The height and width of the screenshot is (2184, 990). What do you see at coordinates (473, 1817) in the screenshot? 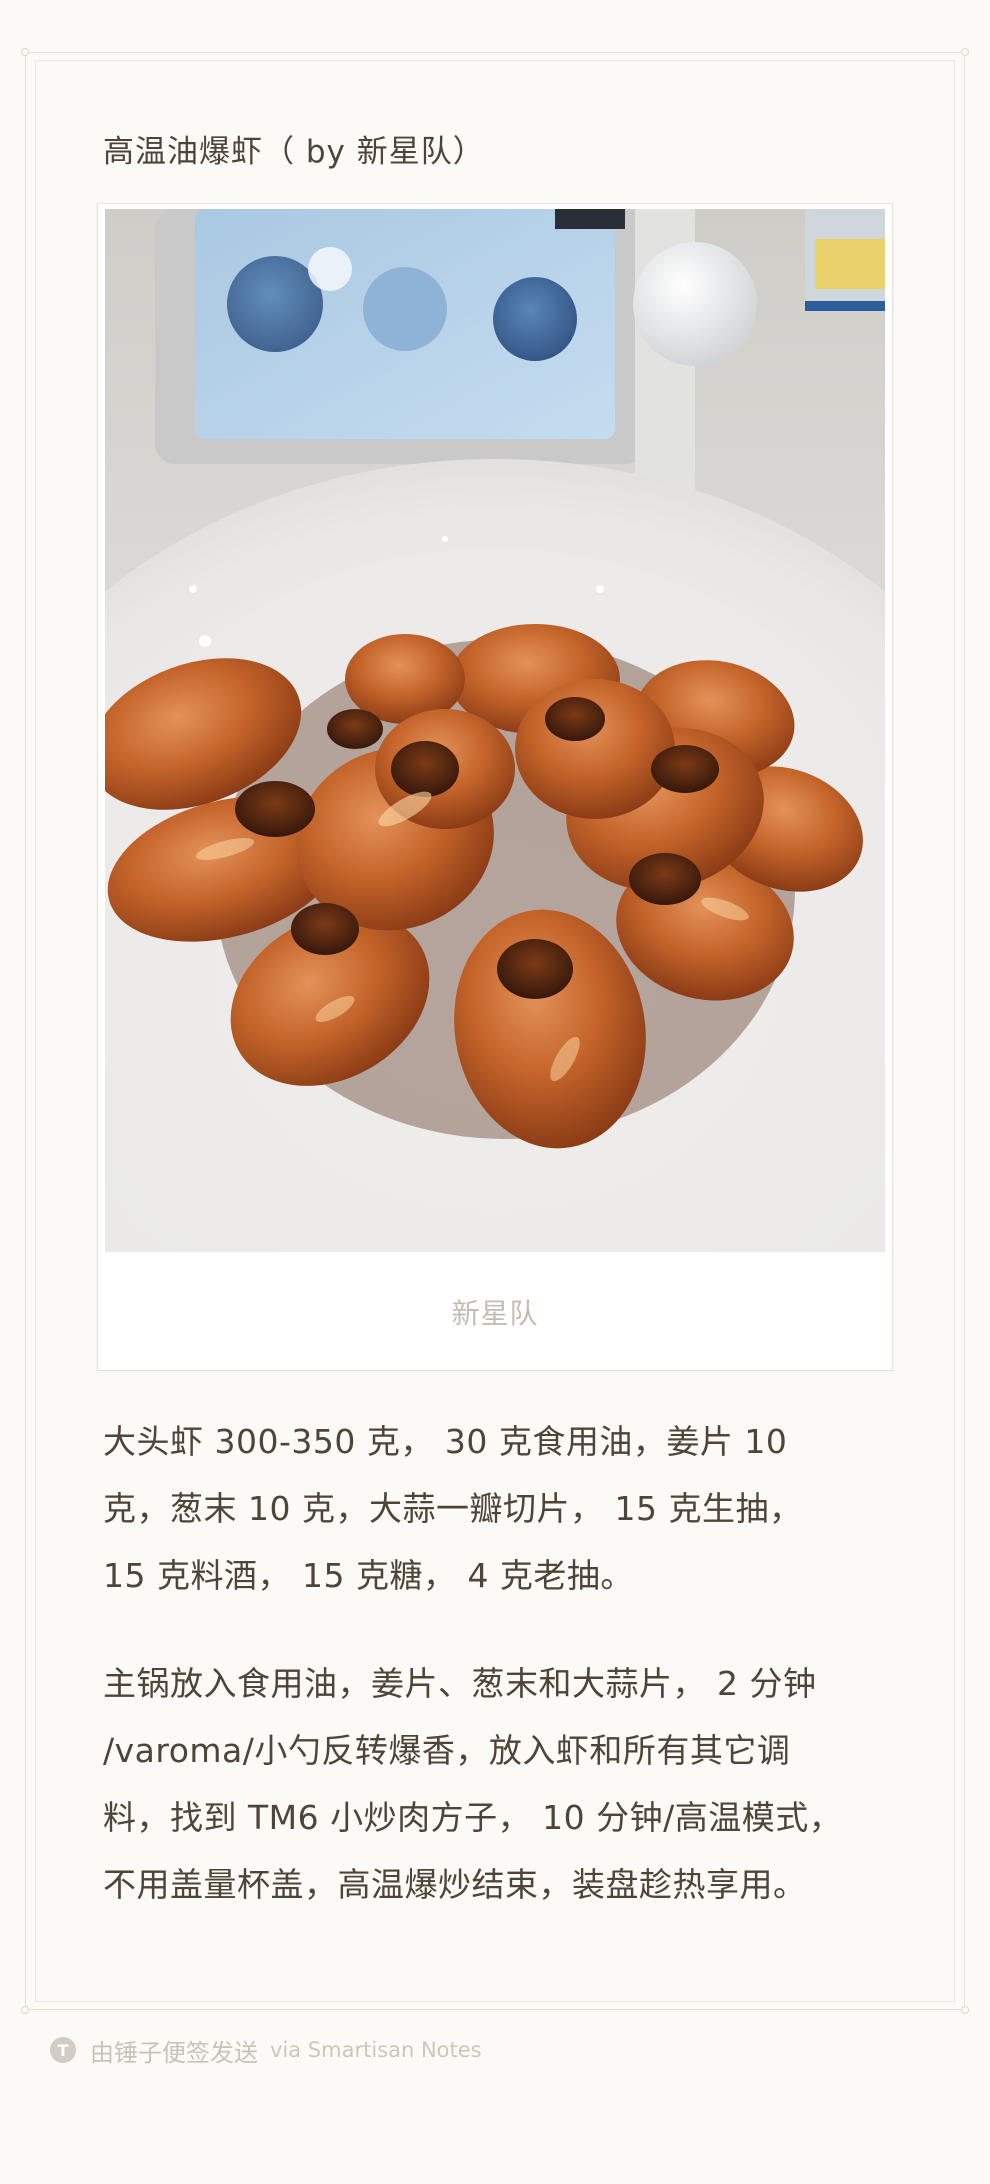
I see `paragraph-line: 料，找到 TM6 小炒肉方子， 10 分钟/高温模式，` at bounding box center [473, 1817].